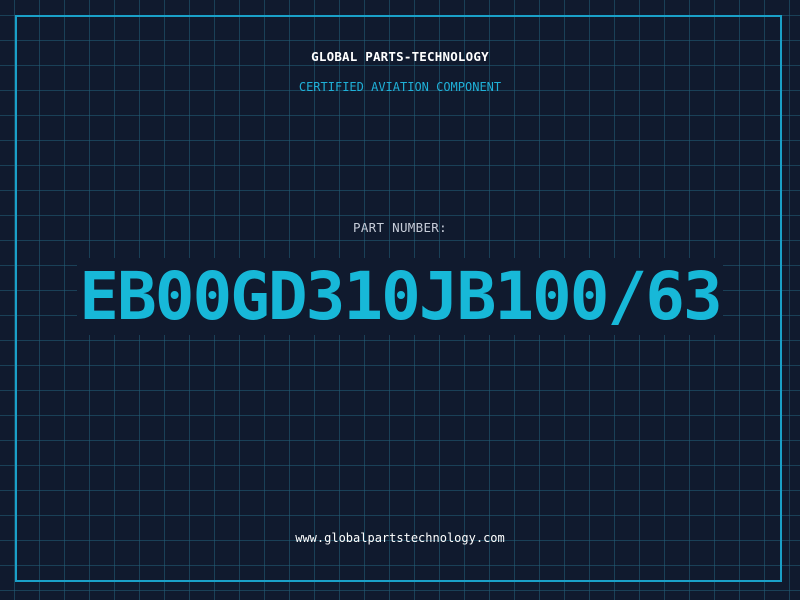  I want to click on brand-title: GLOBAL PARTS-TECHNOLOGY, so click(400, 56).